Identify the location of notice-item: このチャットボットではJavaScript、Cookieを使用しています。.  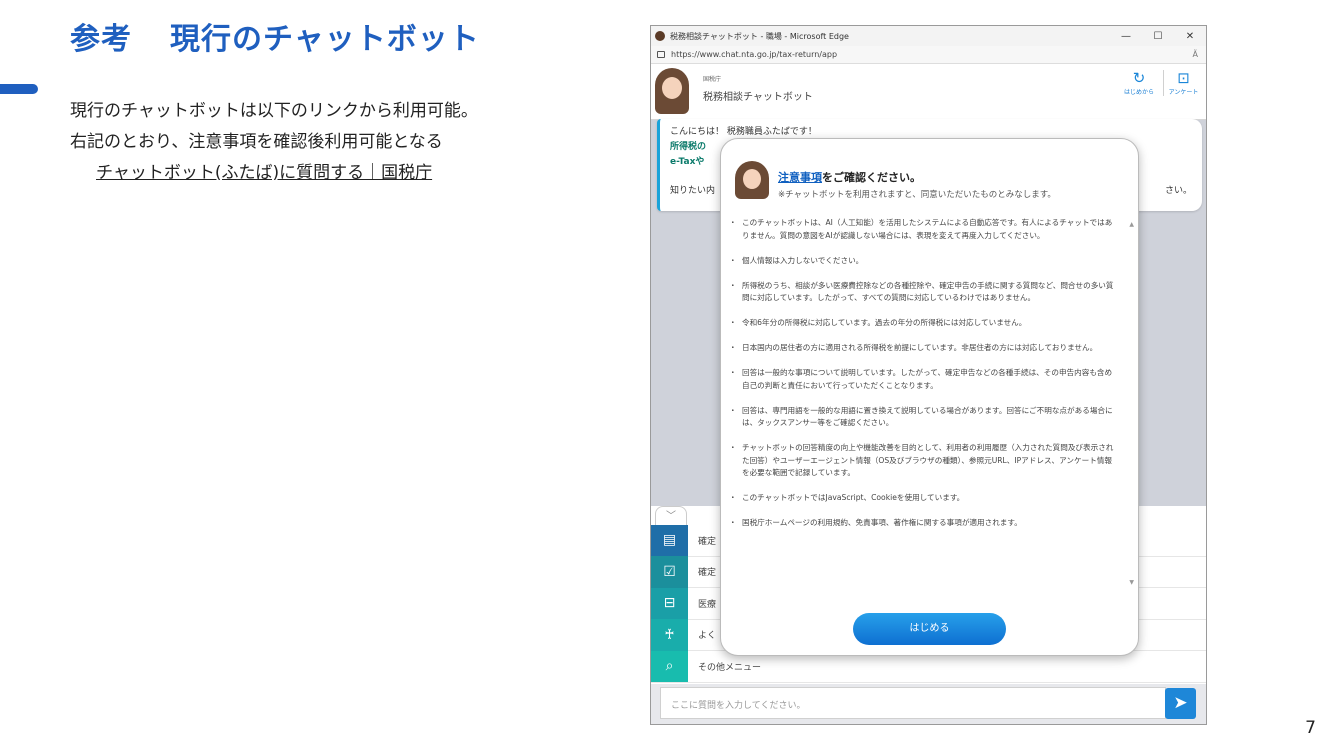
(924, 498).